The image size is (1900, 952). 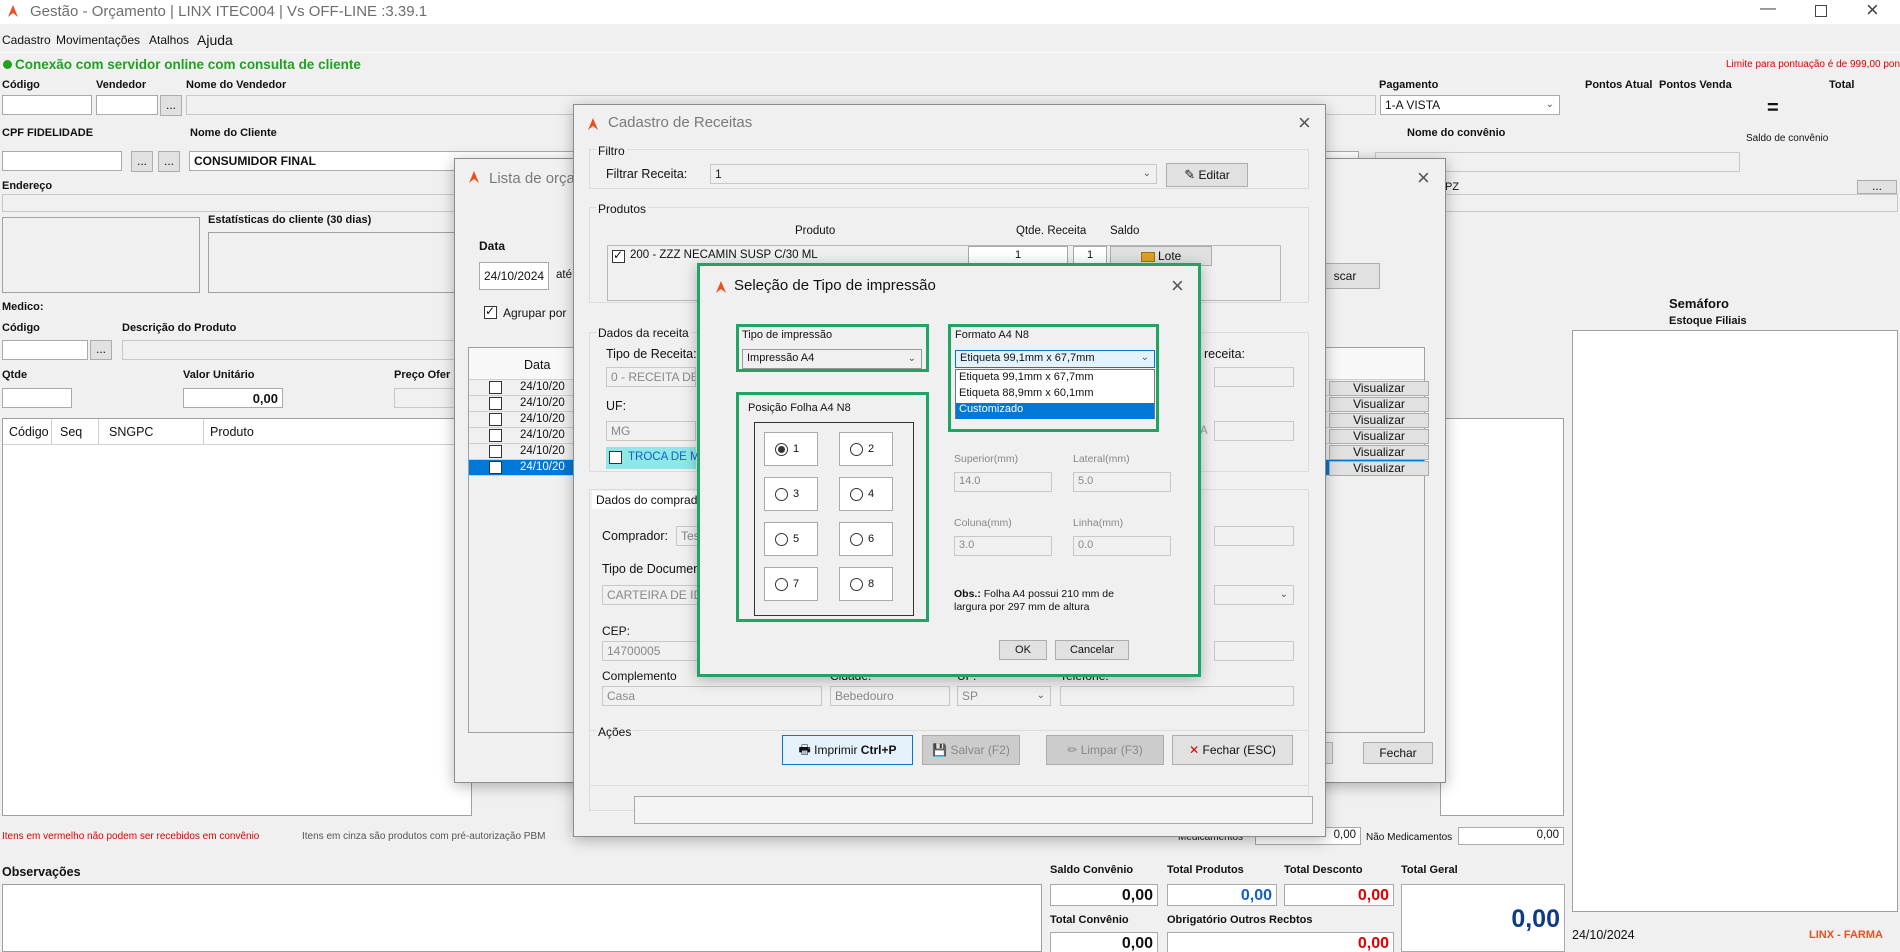 What do you see at coordinates (1821, 11) in the screenshot?
I see `maximize-icon` at bounding box center [1821, 11].